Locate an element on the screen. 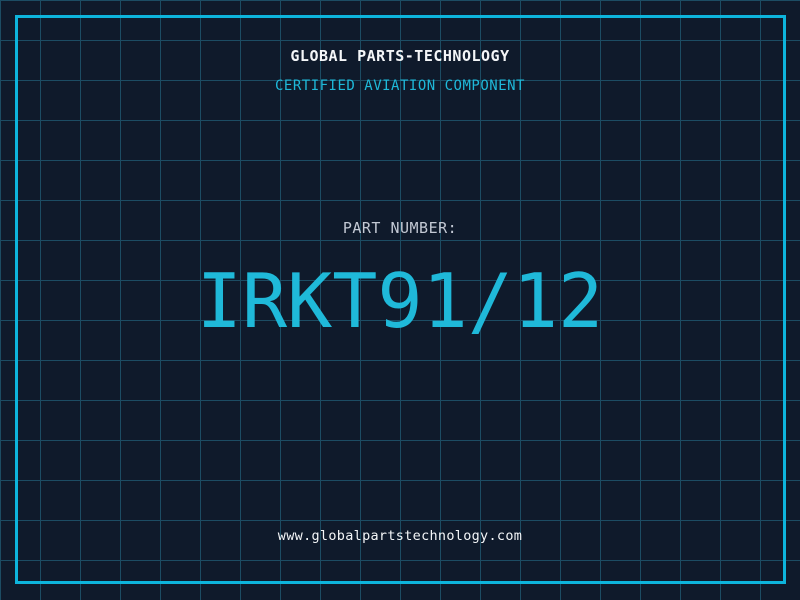  part-number-label: PART NUMBER: is located at coordinates (400, 228).